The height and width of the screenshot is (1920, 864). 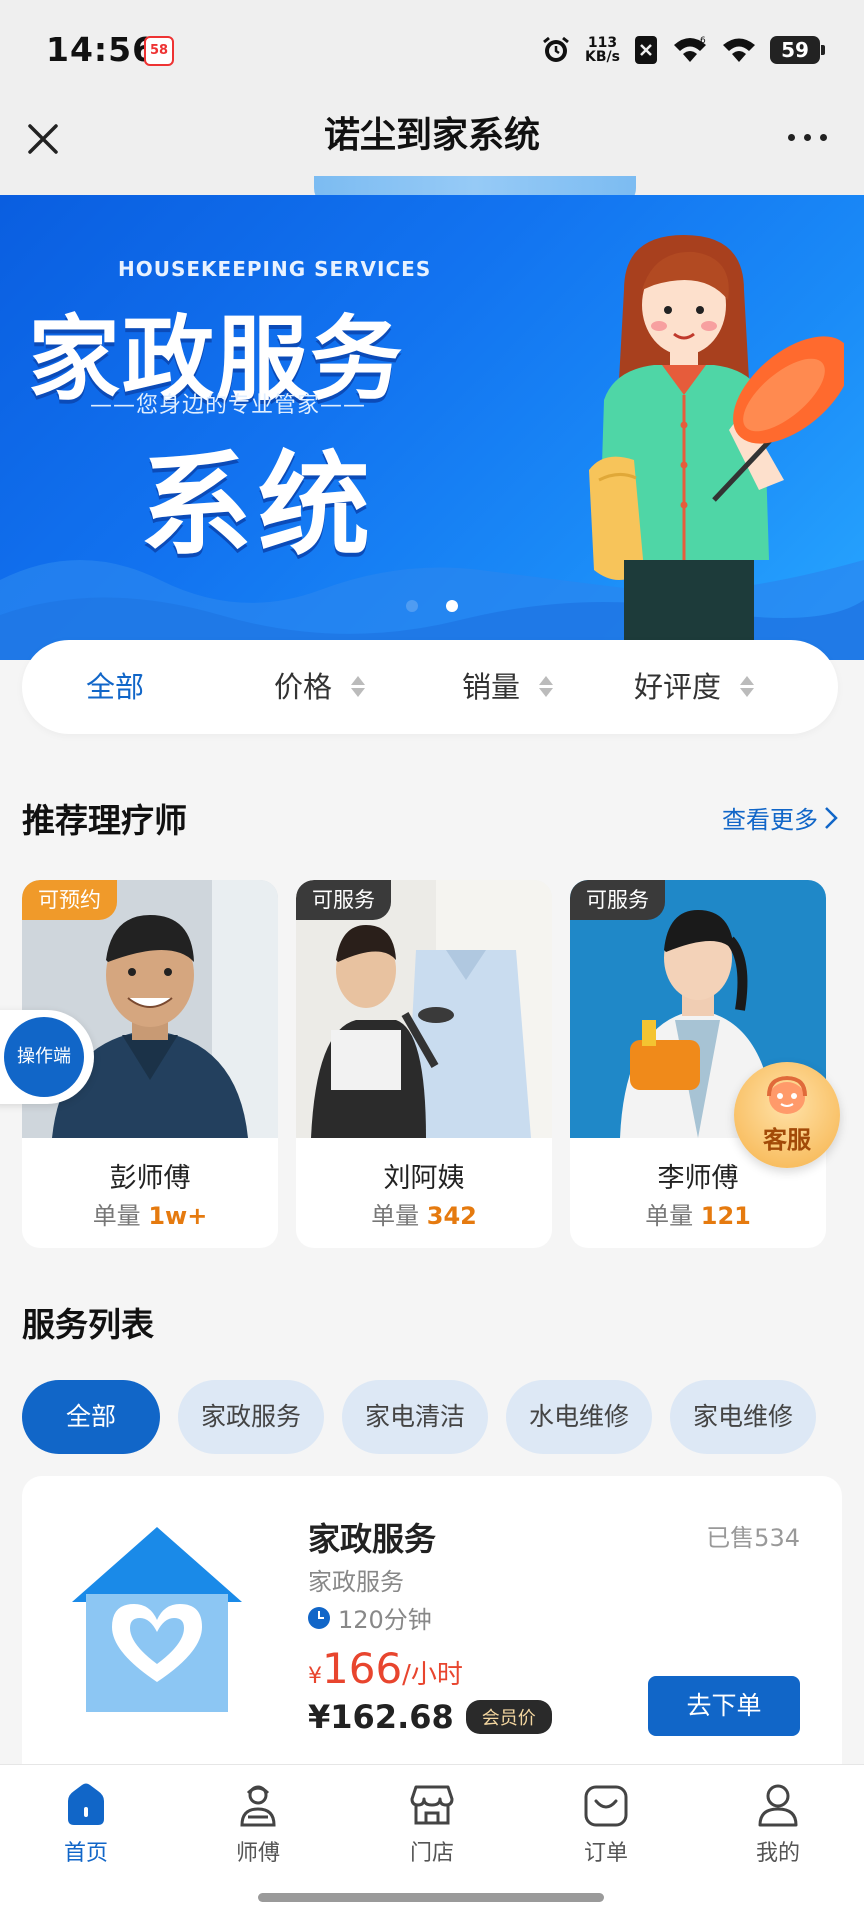 What do you see at coordinates (508, 1717) in the screenshot?
I see `member-price-tag: 会员价` at bounding box center [508, 1717].